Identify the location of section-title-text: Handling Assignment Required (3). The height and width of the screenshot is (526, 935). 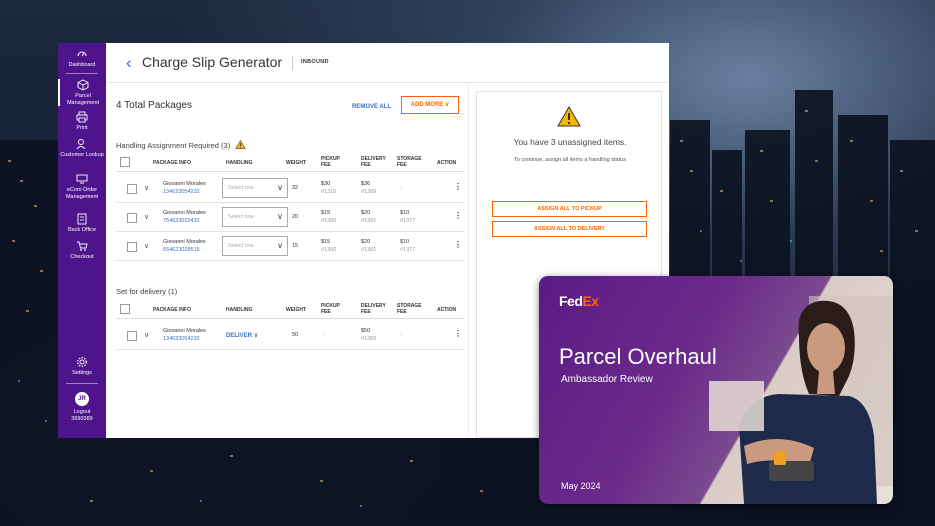
(173, 145).